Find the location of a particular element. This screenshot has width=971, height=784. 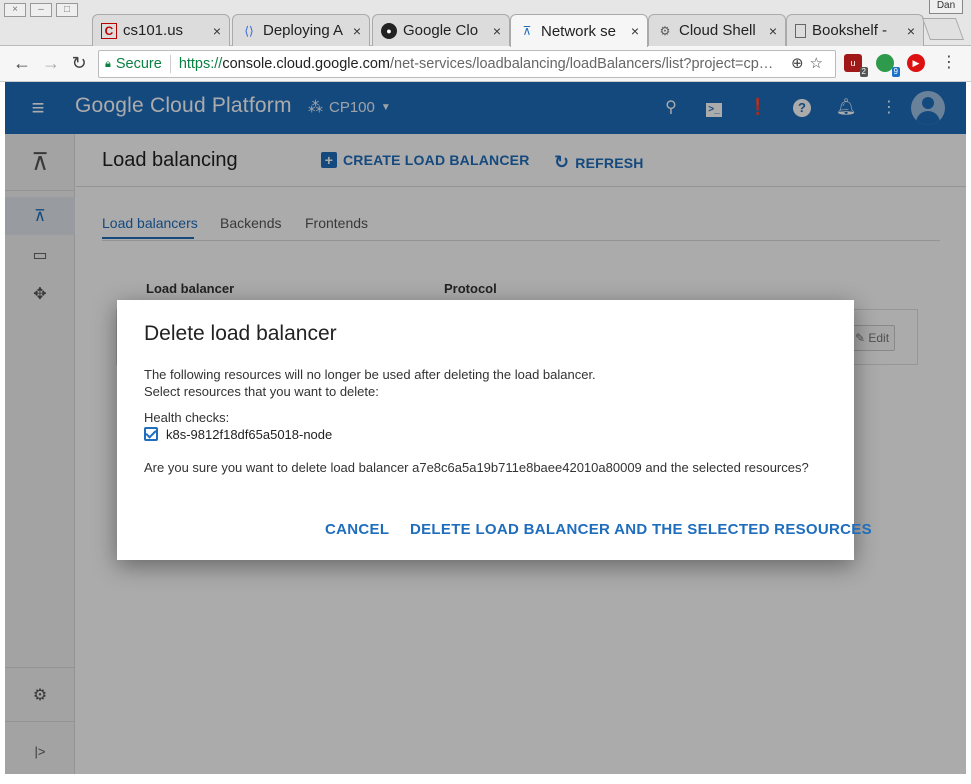

omnibox-actions: ⊕☆ is located at coordinates (807, 63).